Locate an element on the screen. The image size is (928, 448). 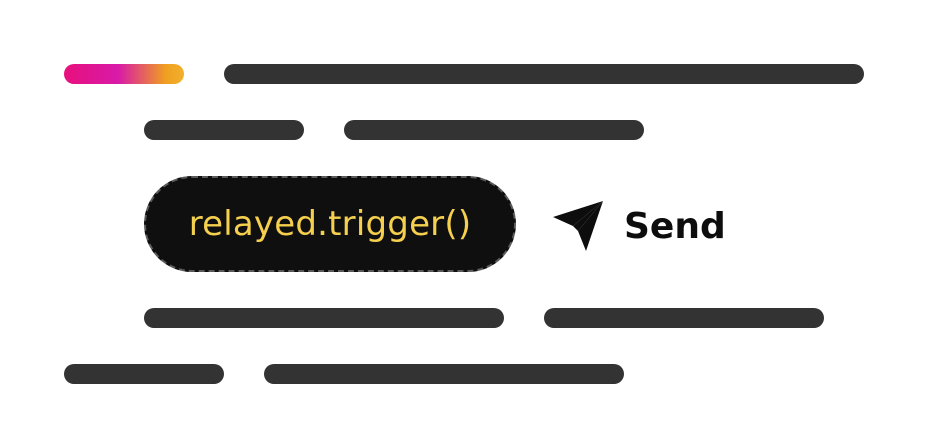
code-text: relayed.trigger() is located at coordinates (330, 224).